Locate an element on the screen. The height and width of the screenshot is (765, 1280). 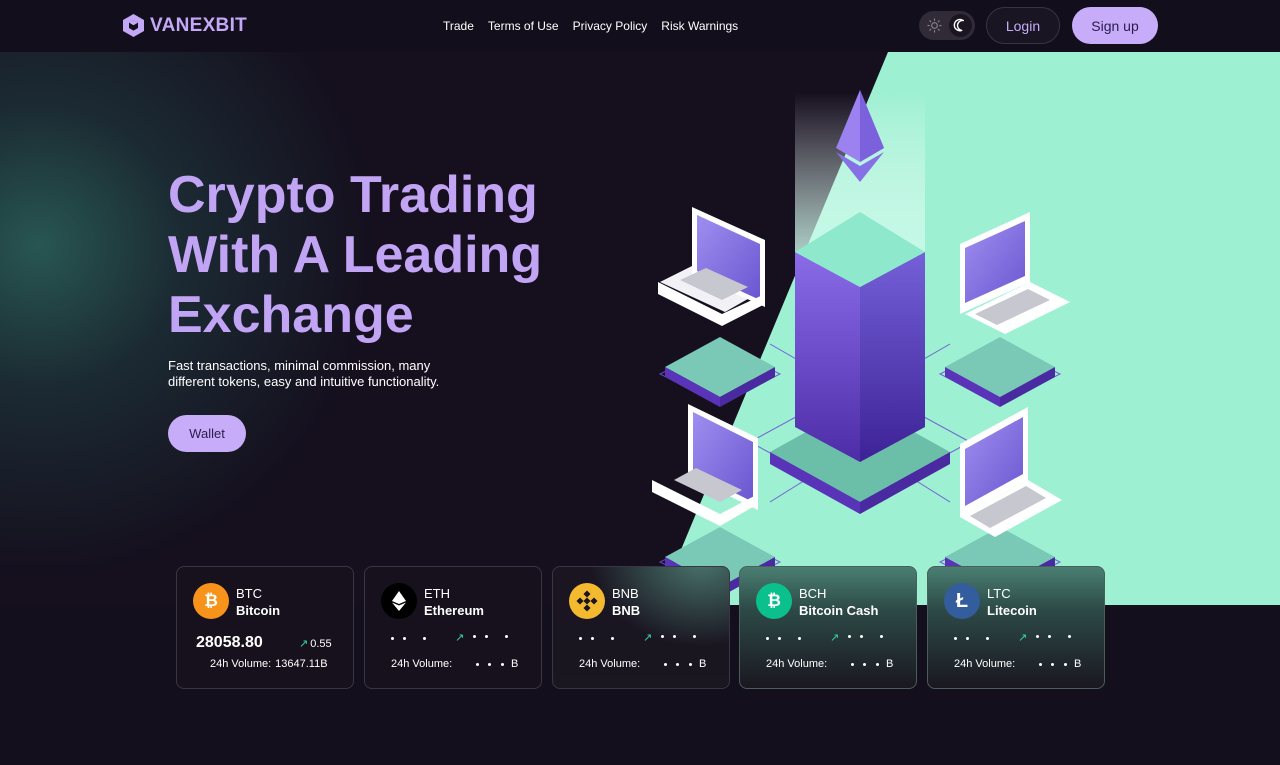
coin-symbol: BTC is located at coordinates (249, 593).